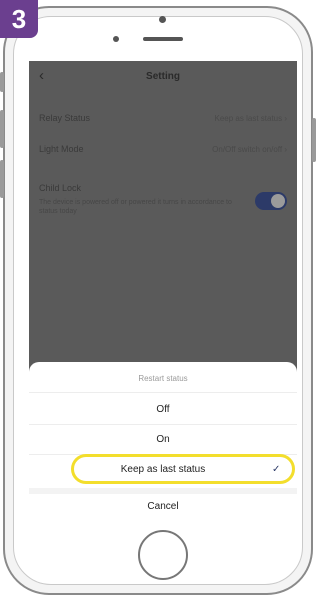 The image size is (320, 598). I want to click on child-lock-toggle, so click(271, 201).